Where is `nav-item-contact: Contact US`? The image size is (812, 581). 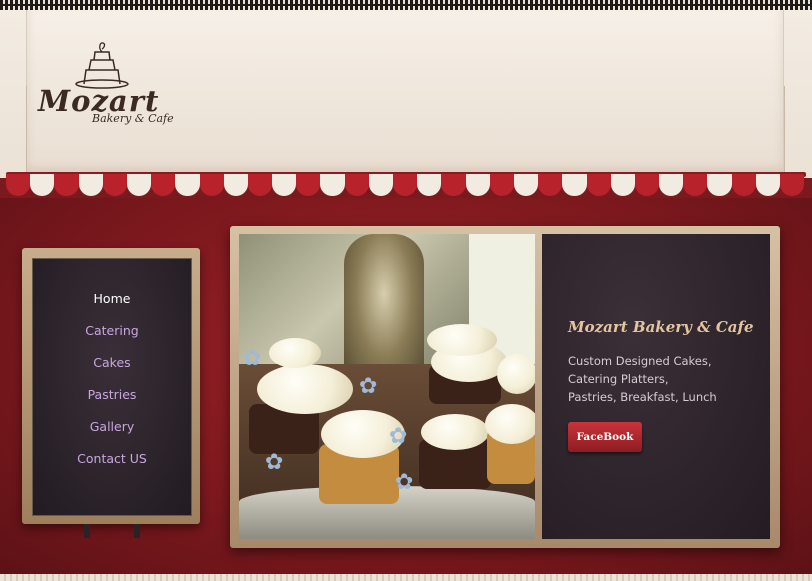
nav-item-contact: Contact US is located at coordinates (112, 458).